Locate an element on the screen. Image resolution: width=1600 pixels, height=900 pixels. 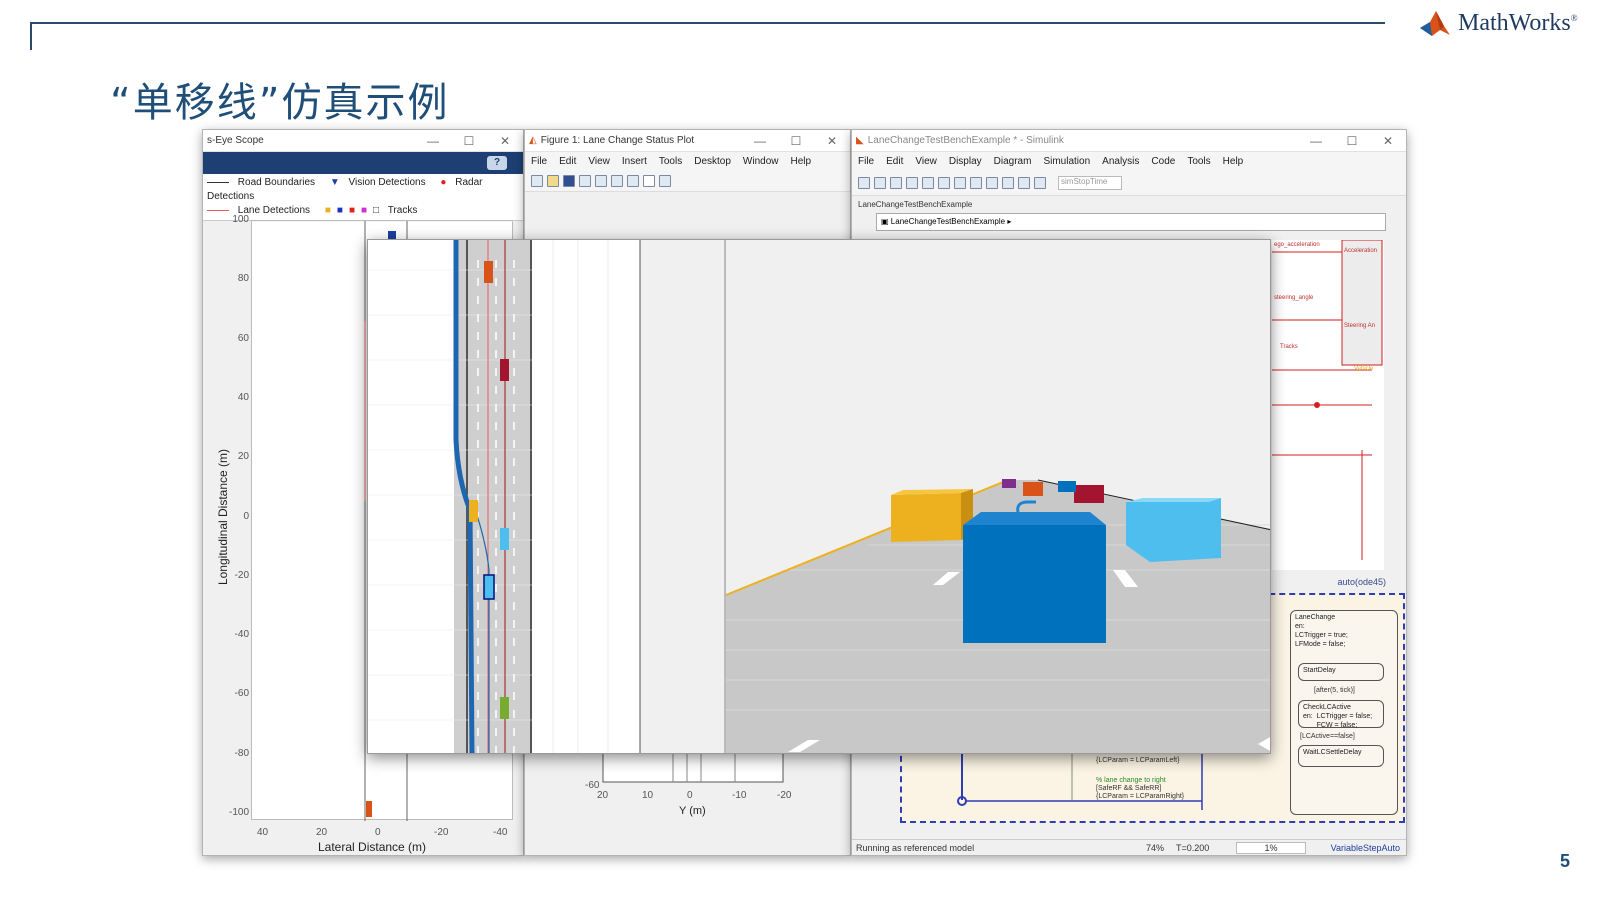
car-orange-far is located at coordinates (1033, 489).